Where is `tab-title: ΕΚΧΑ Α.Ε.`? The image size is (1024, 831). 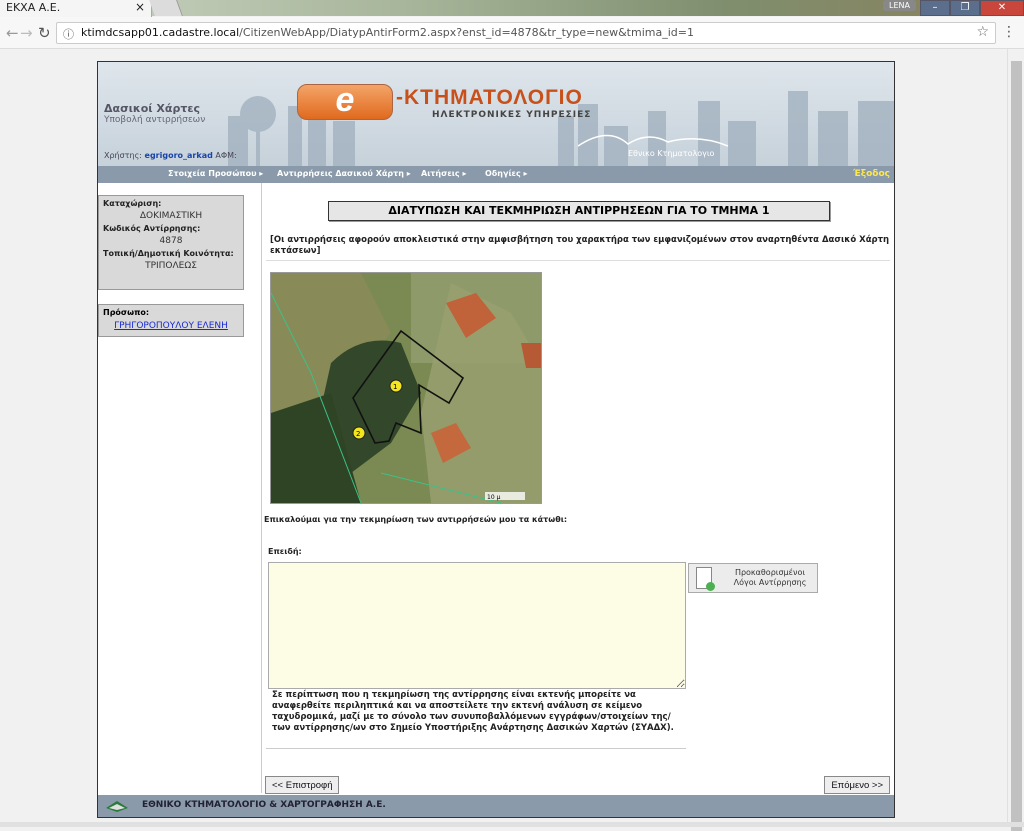
tab-title: ΕΚΧΑ Α.Ε. is located at coordinates (33, 7).